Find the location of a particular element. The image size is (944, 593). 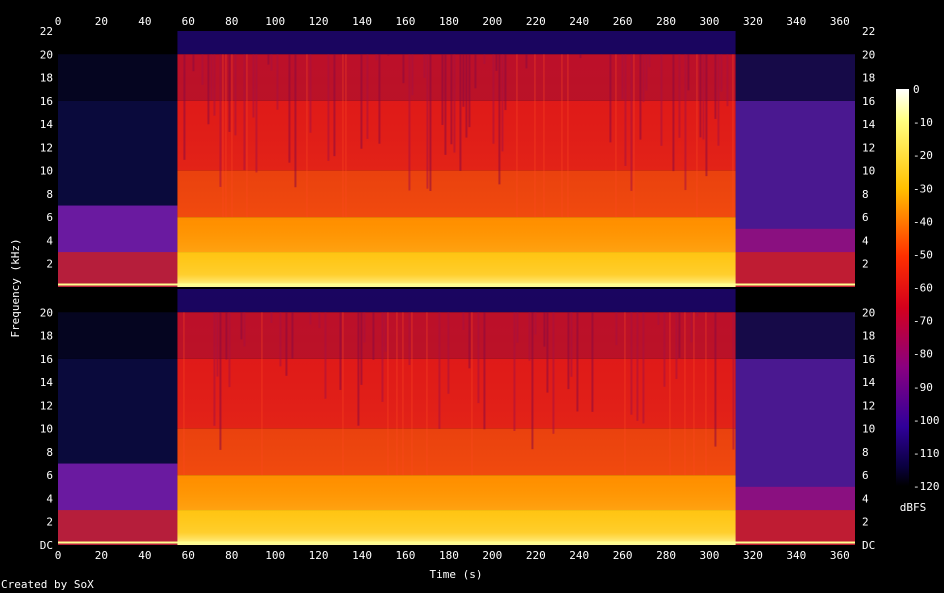

colorbar-ticks: 0 -10 -20 -30 -40 -50 -60 -70 -80 -90 -100 -110 -120 is located at coordinates (926, 288).